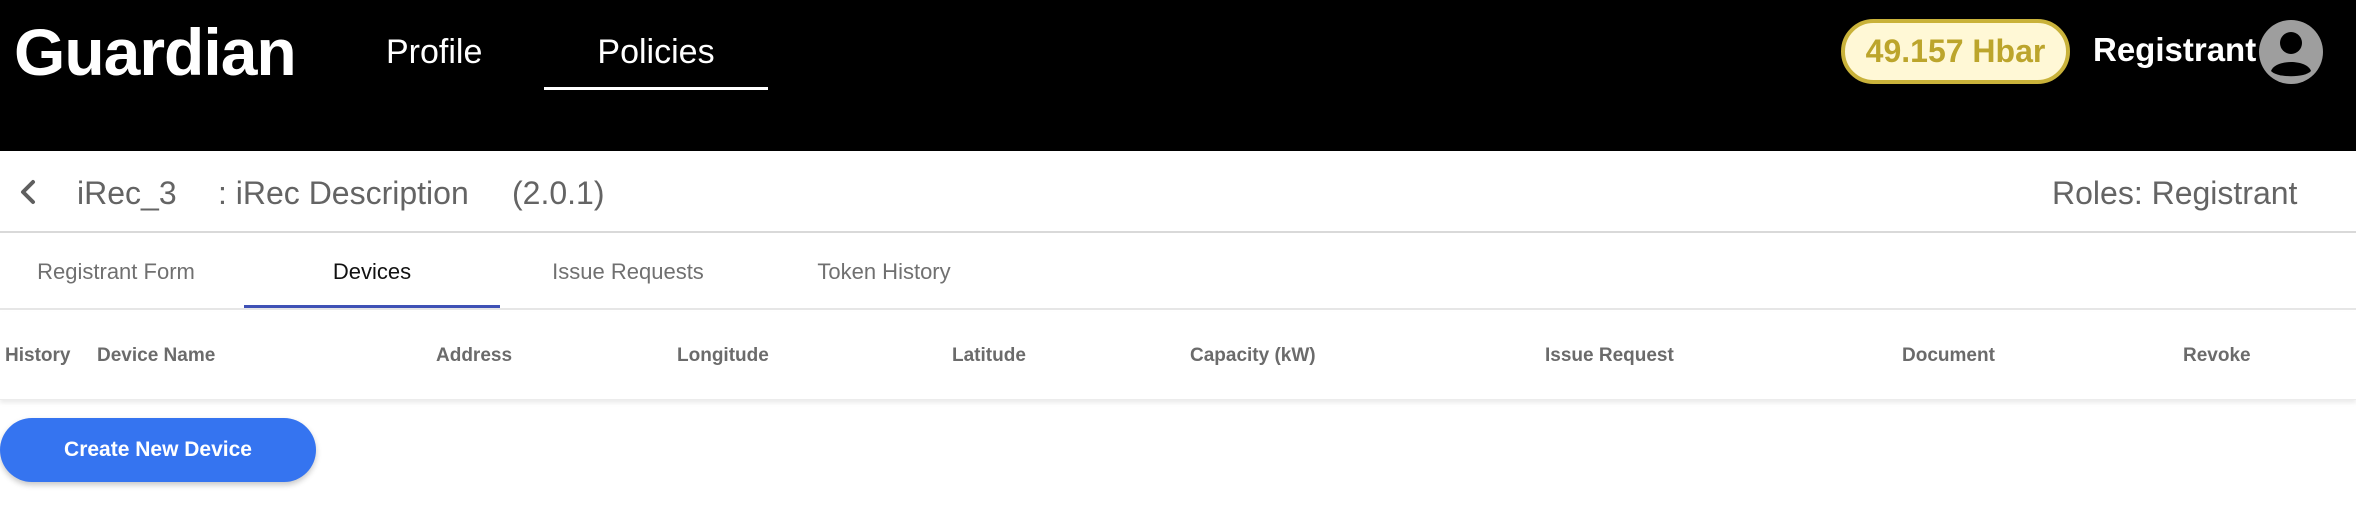 Image resolution: width=2356 pixels, height=514 pixels. What do you see at coordinates (156, 355) in the screenshot?
I see `column-header-device-name: Device Name` at bounding box center [156, 355].